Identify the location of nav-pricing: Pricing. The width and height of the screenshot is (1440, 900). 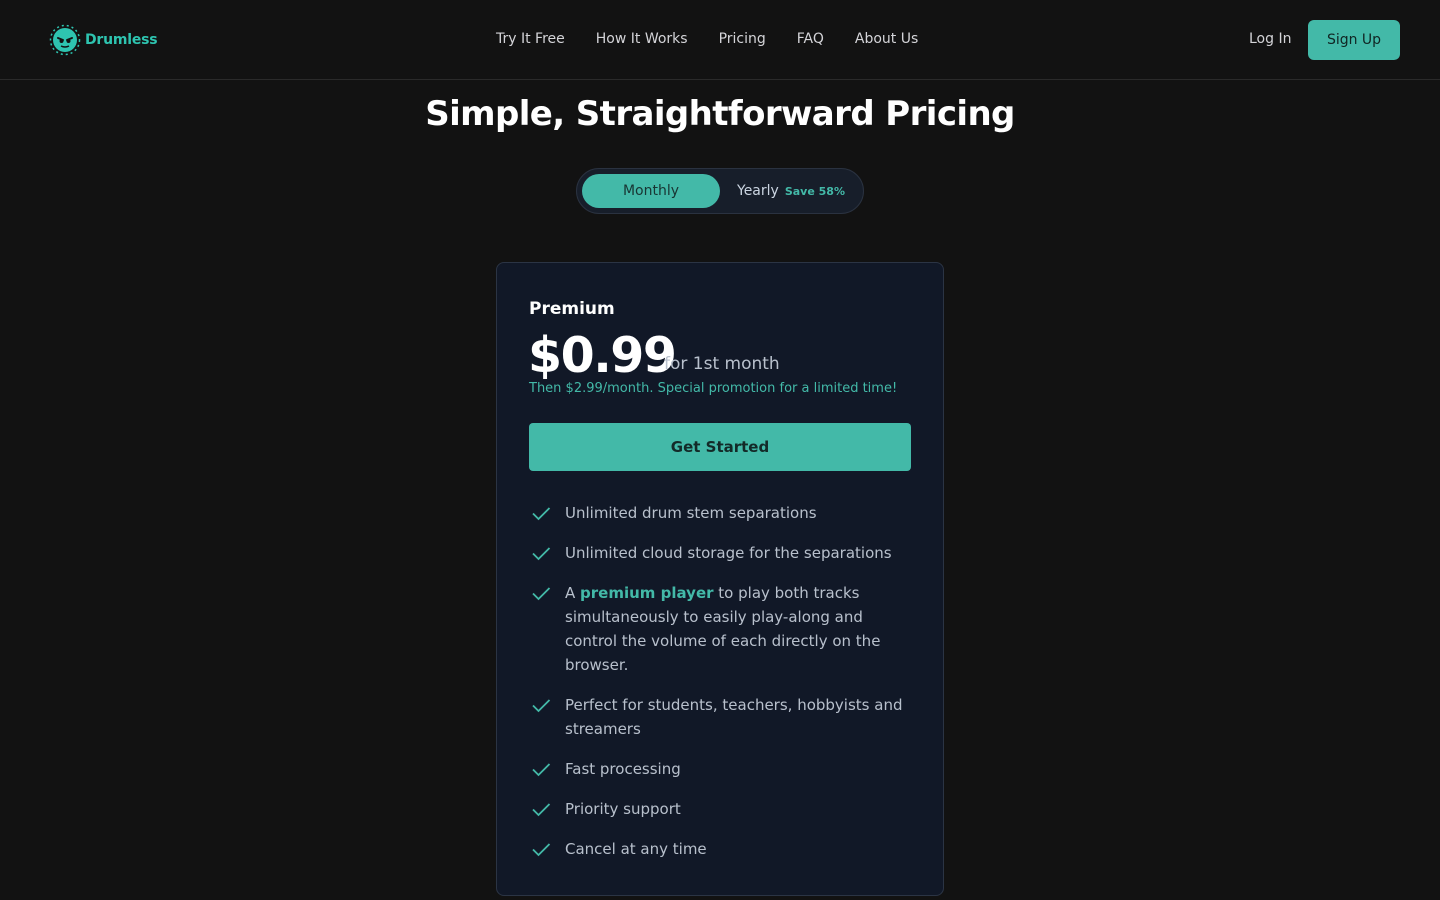
(742, 39).